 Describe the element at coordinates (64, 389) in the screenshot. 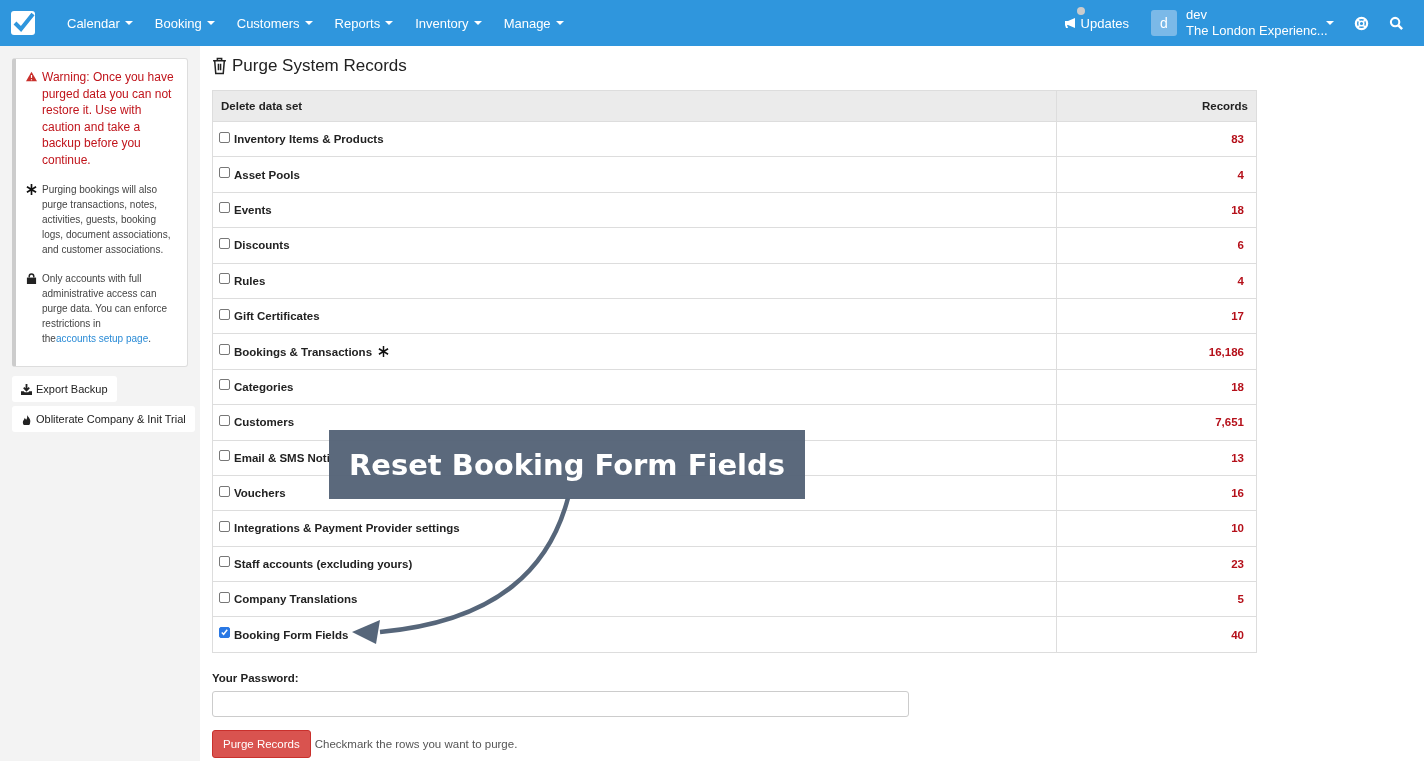

I see `sidebar-button: Export Backup` at that location.